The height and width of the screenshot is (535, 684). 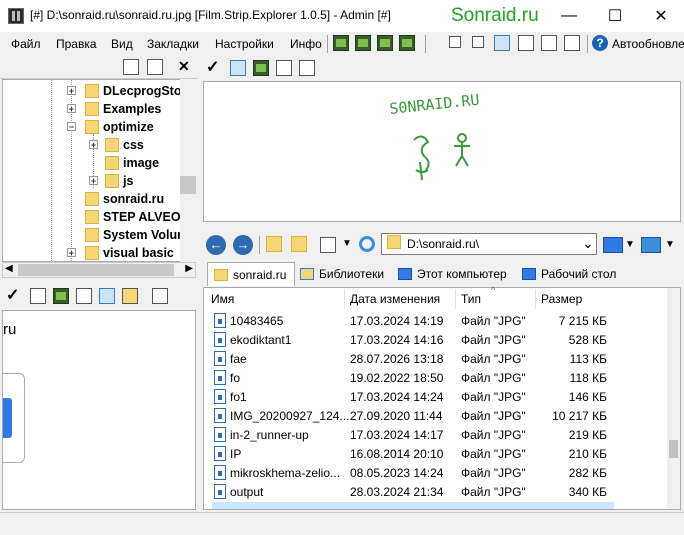 I want to click on view-medium-icon, so click(x=478, y=42).